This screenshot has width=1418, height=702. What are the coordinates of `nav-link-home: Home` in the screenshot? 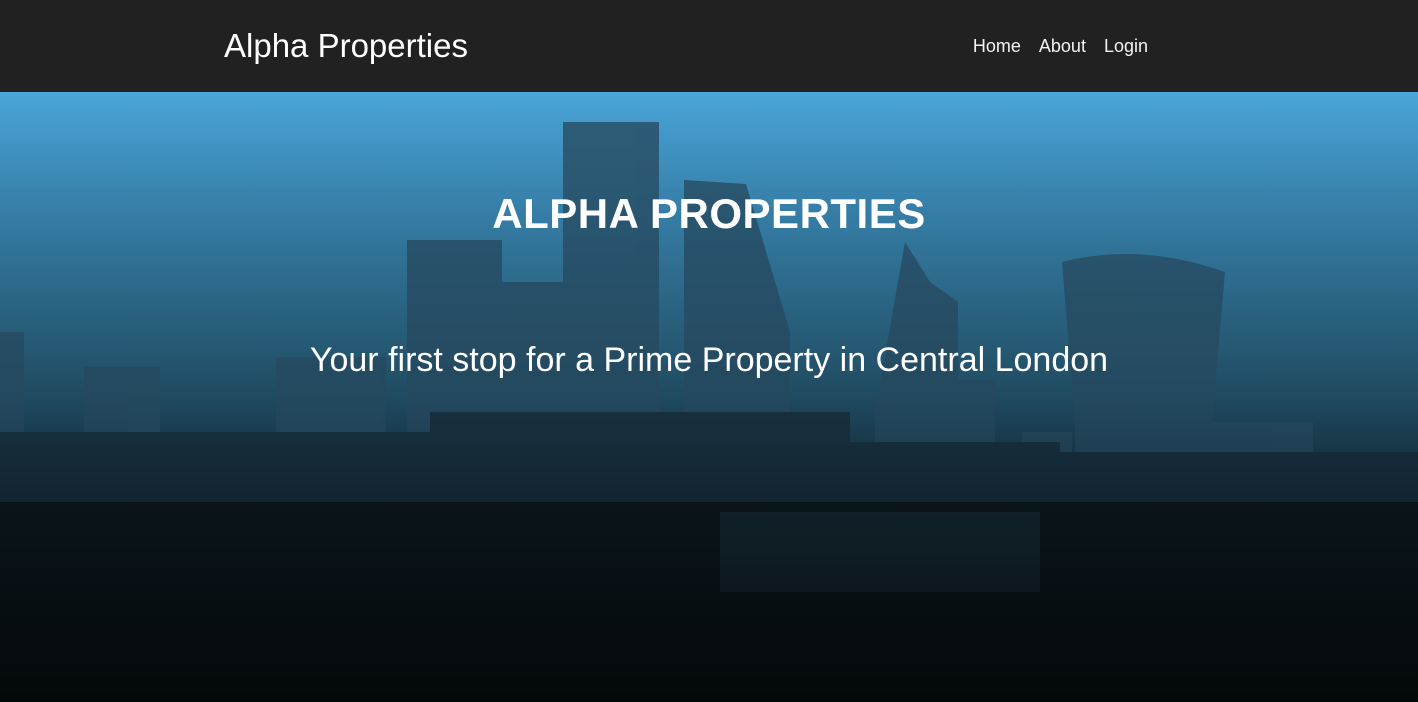 It's located at (997, 46).